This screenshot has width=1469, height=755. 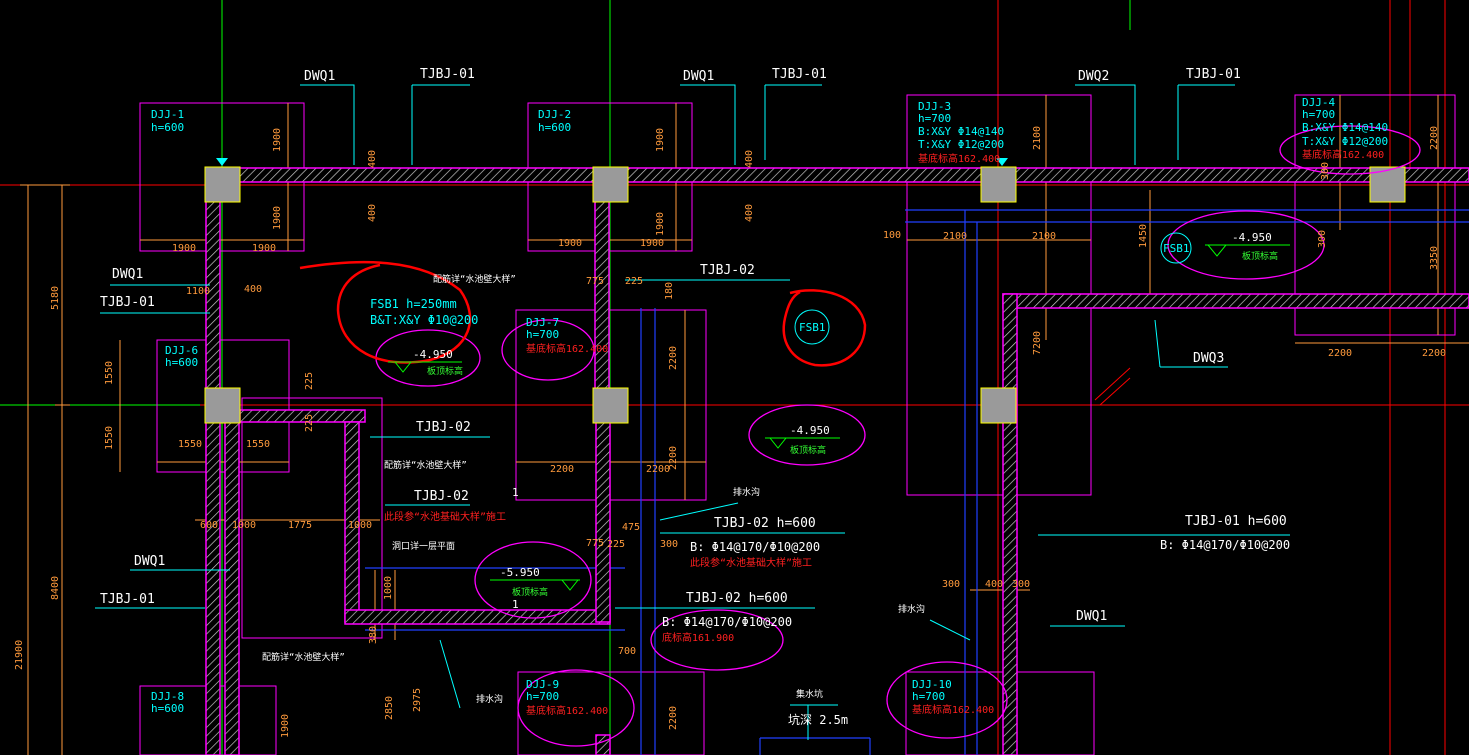 What do you see at coordinates (474, 279) in the screenshot?
I see `label-pool-note-1: 配筋详“水池壁大样”` at bounding box center [474, 279].